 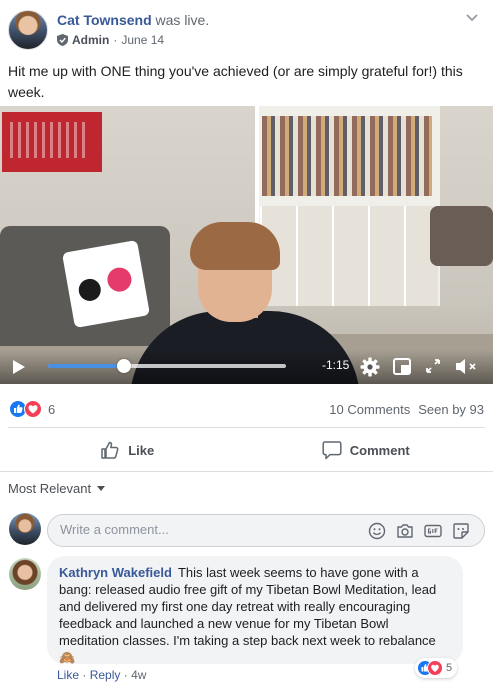 What do you see at coordinates (182, 20) in the screenshot?
I see `post-action-text: was live.` at bounding box center [182, 20].